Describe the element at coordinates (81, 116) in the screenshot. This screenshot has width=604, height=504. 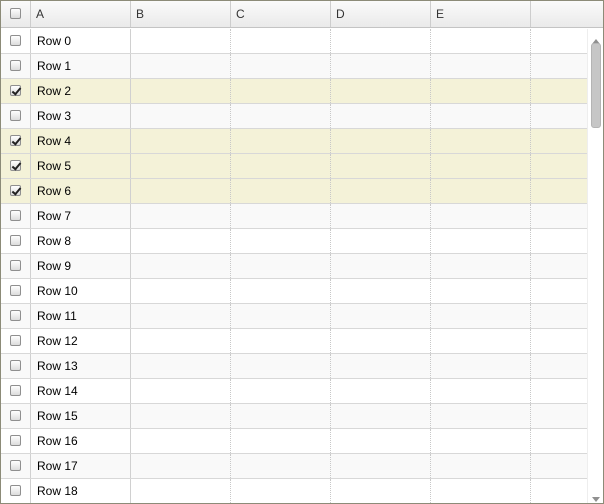
I see `cell-a: Row 3` at that location.